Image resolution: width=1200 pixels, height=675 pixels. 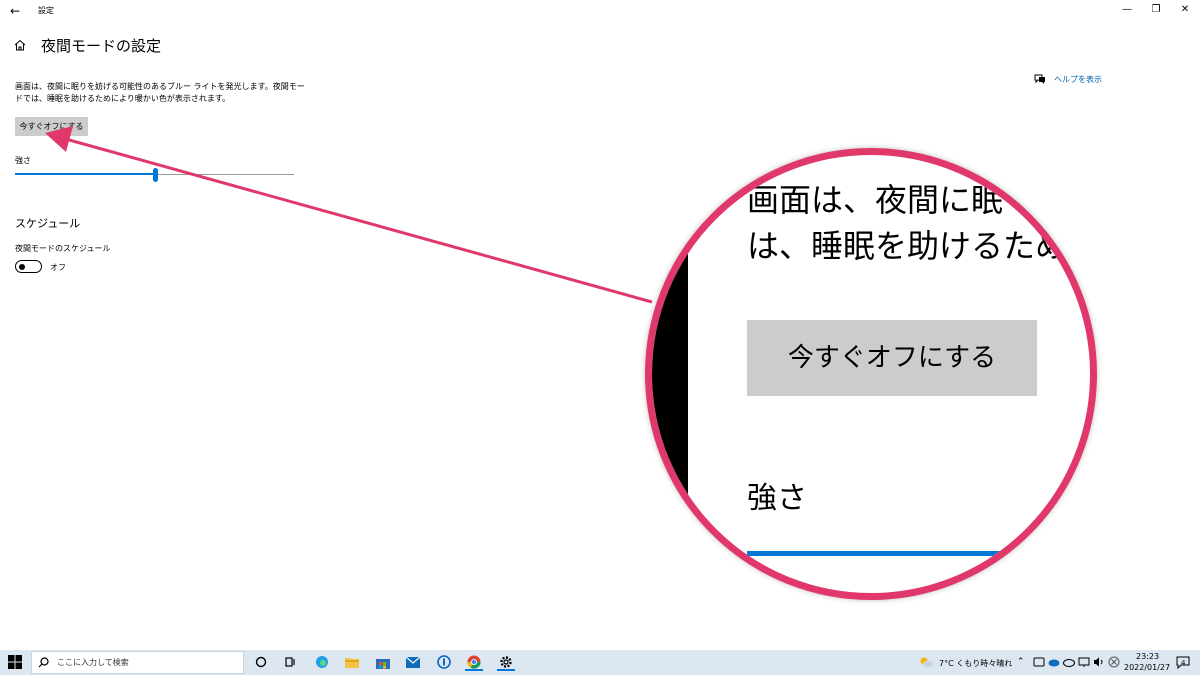 I want to click on task-view-icon, so click(x=290, y=662).